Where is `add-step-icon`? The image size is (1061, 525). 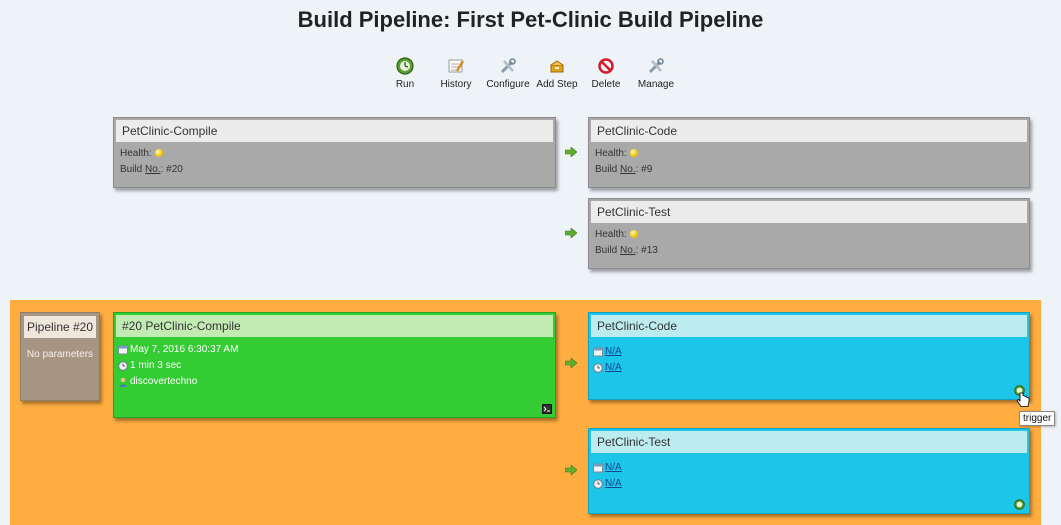 add-step-icon is located at coordinates (557, 66).